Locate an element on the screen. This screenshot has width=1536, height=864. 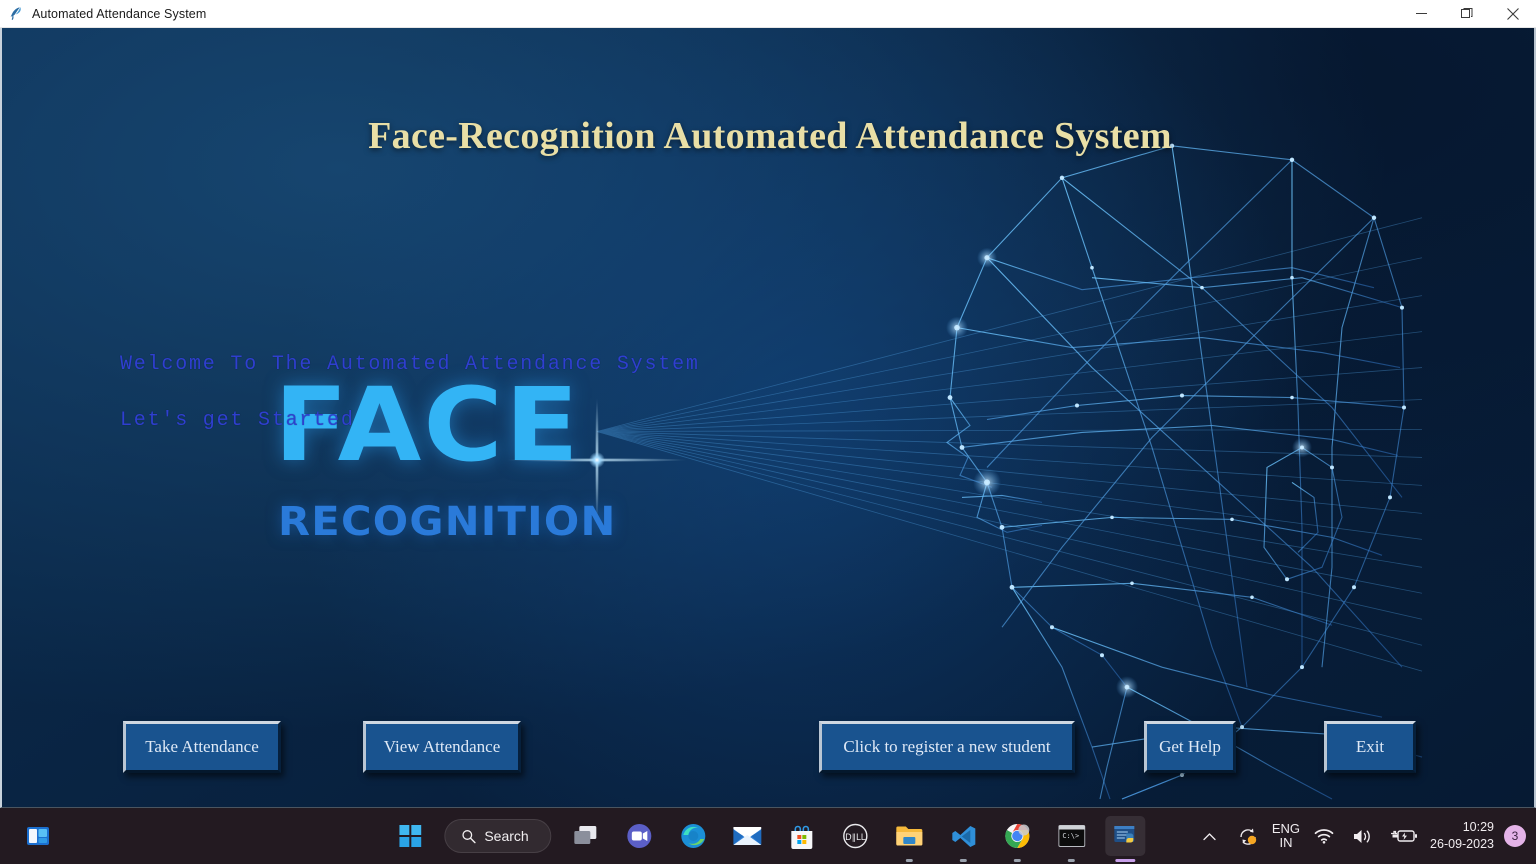
task-view-button is located at coordinates (586, 836).